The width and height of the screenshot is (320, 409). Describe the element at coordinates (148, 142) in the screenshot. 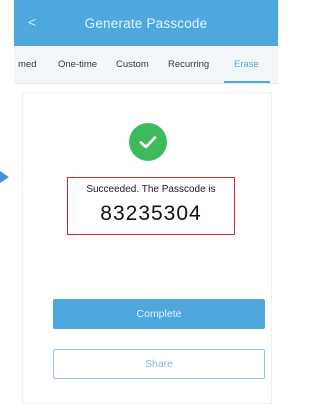

I see `success-check-icon` at that location.